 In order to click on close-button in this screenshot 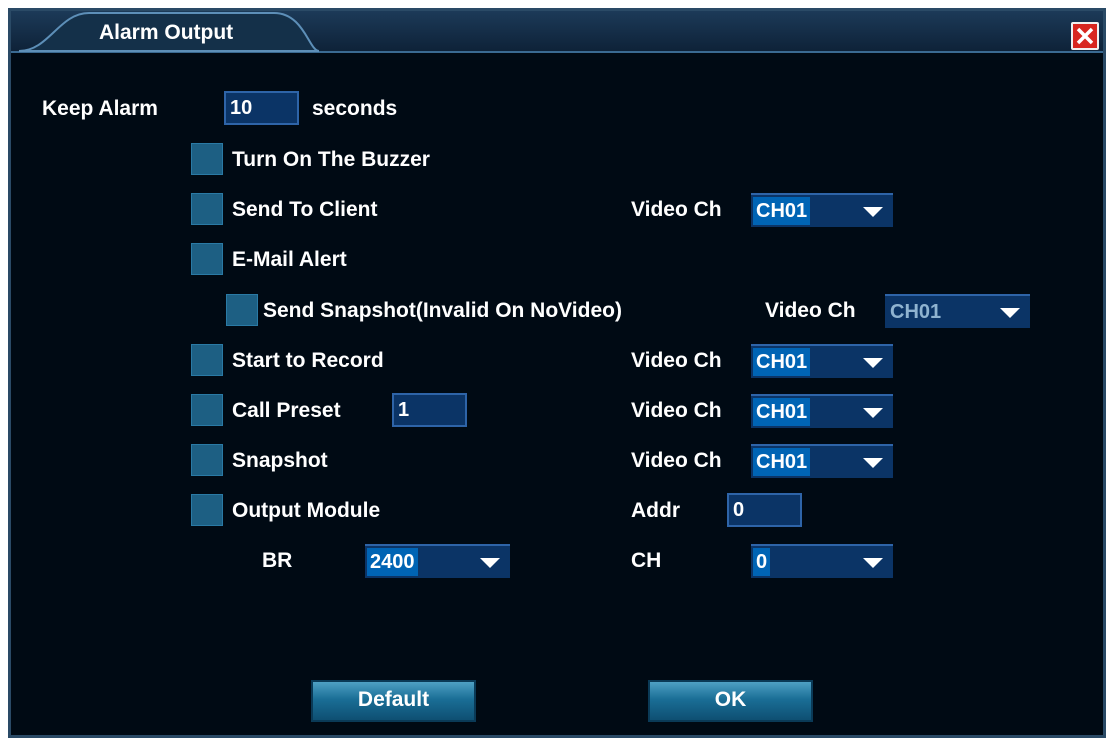, I will do `click(1085, 36)`.